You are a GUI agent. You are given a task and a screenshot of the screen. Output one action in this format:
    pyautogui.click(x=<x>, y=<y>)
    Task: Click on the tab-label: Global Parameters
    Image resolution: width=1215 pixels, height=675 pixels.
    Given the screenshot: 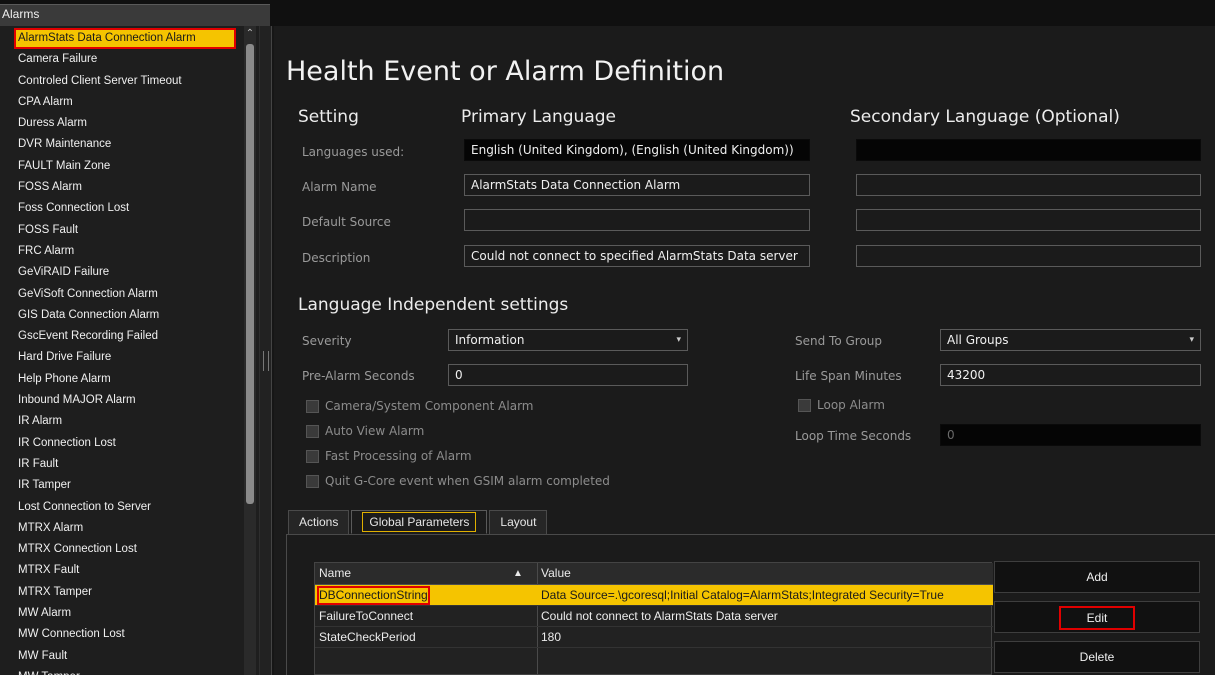 What is the action you would take?
    pyautogui.click(x=419, y=522)
    